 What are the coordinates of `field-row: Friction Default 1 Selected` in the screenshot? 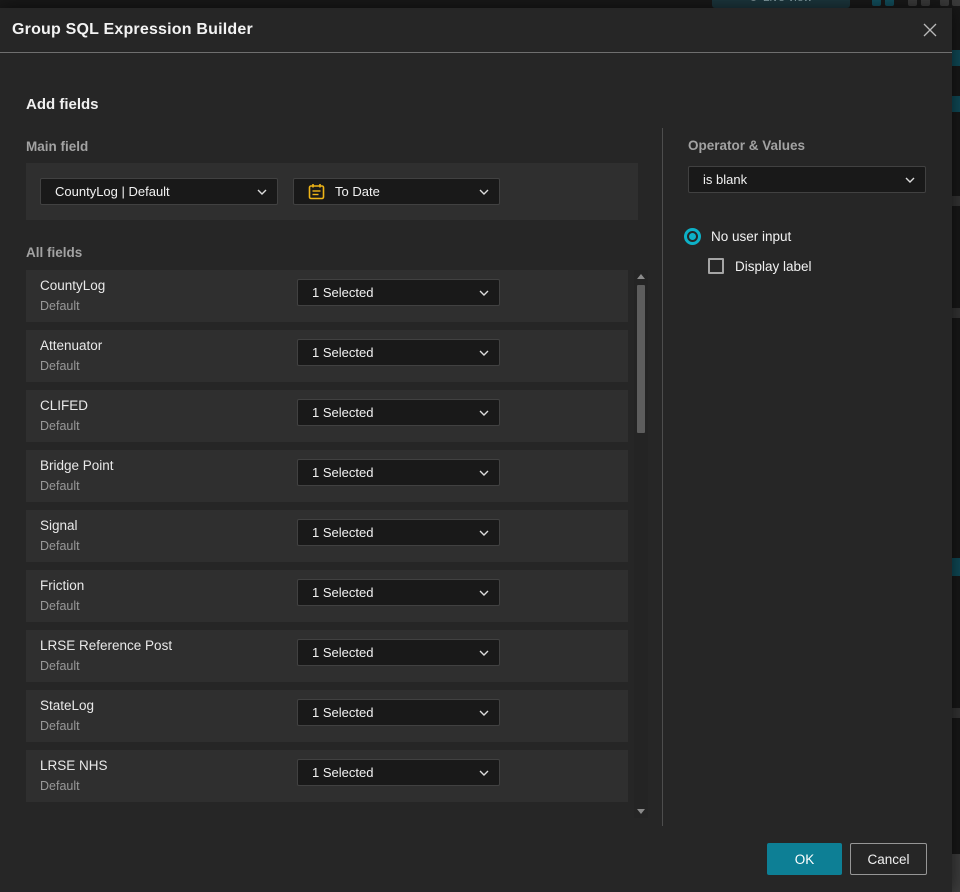 It's located at (327, 596).